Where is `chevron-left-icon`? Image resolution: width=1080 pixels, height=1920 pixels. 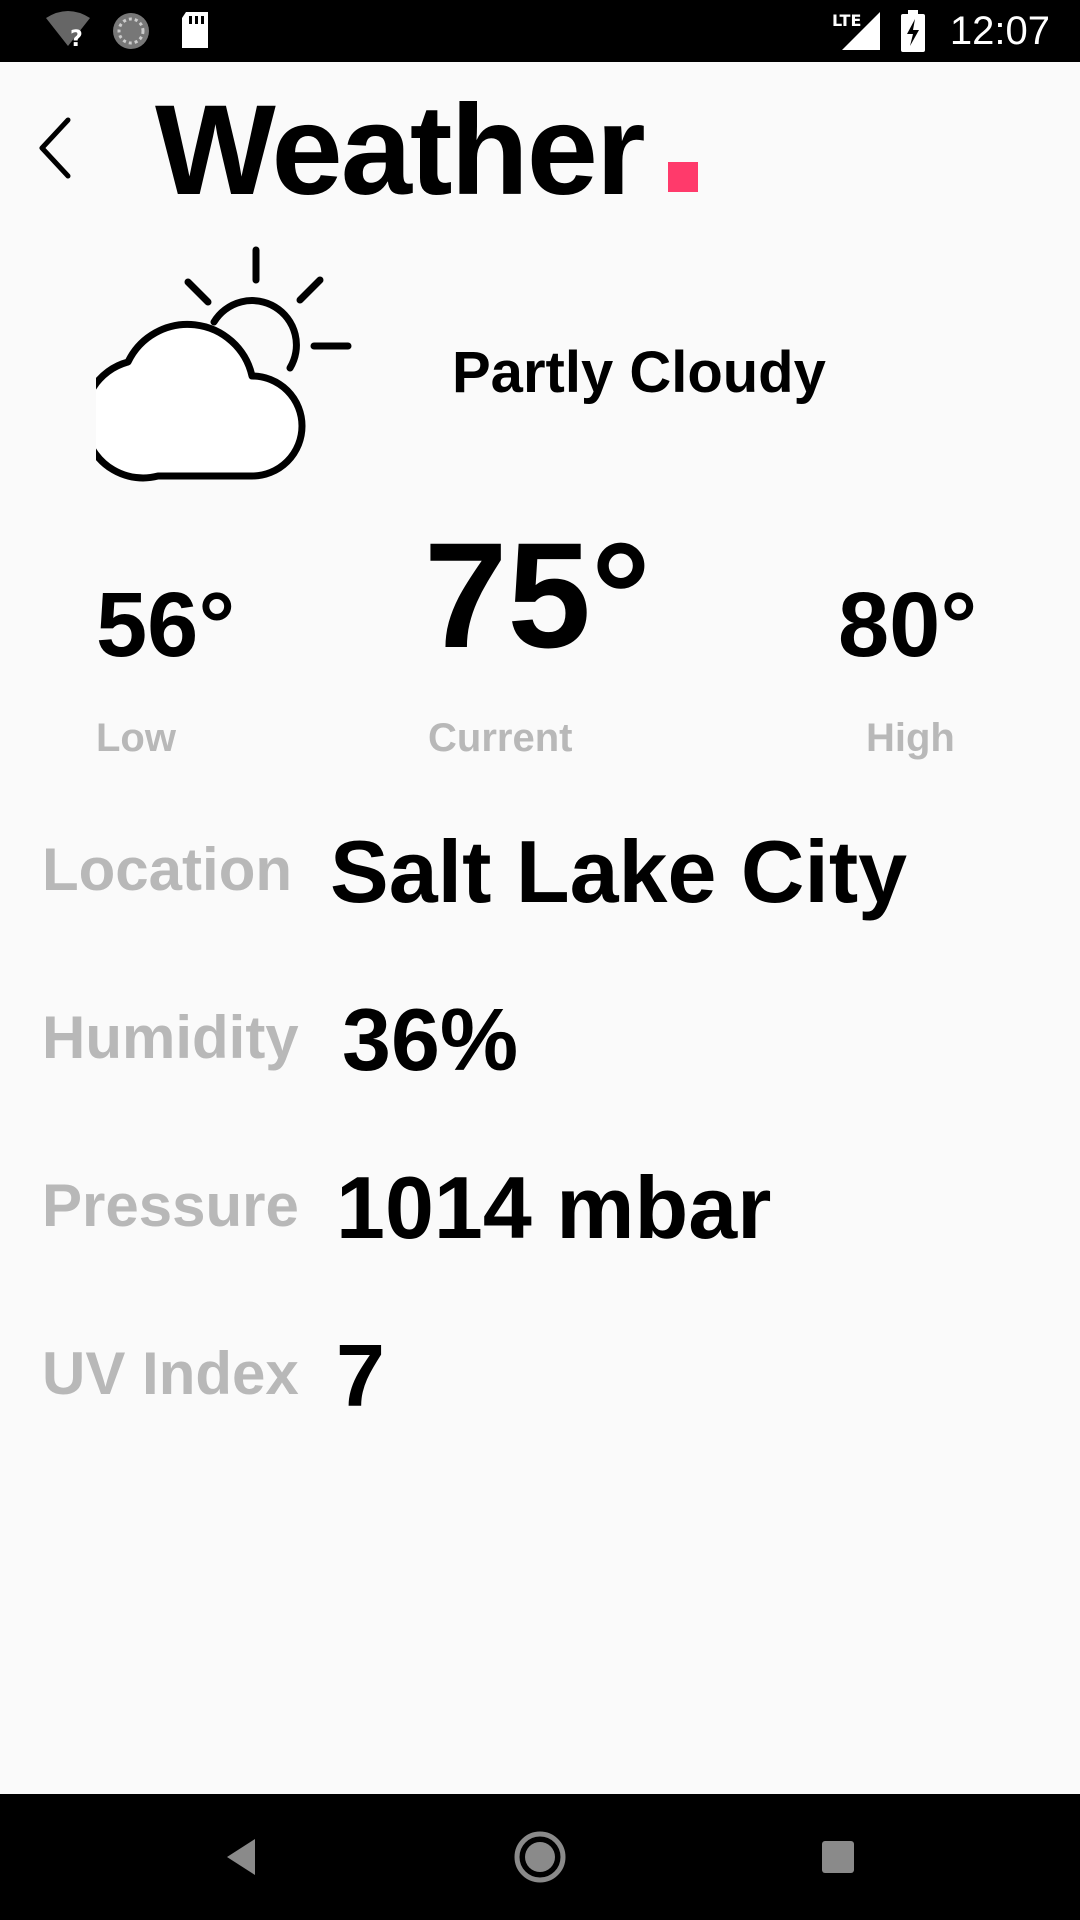 chevron-left-icon is located at coordinates (55, 148).